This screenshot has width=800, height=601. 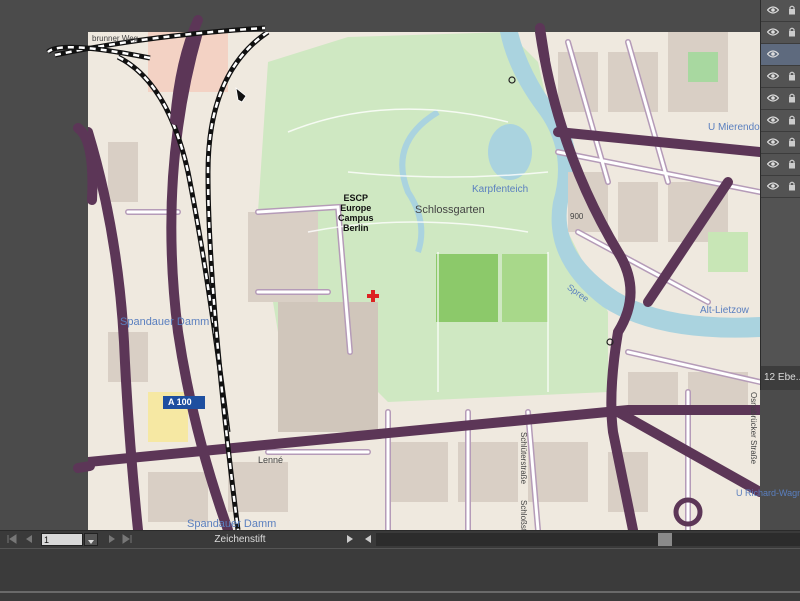 What do you see at coordinates (523, 458) in the screenshot?
I see `label-schlueterstrasse: Schlüterstraße` at bounding box center [523, 458].